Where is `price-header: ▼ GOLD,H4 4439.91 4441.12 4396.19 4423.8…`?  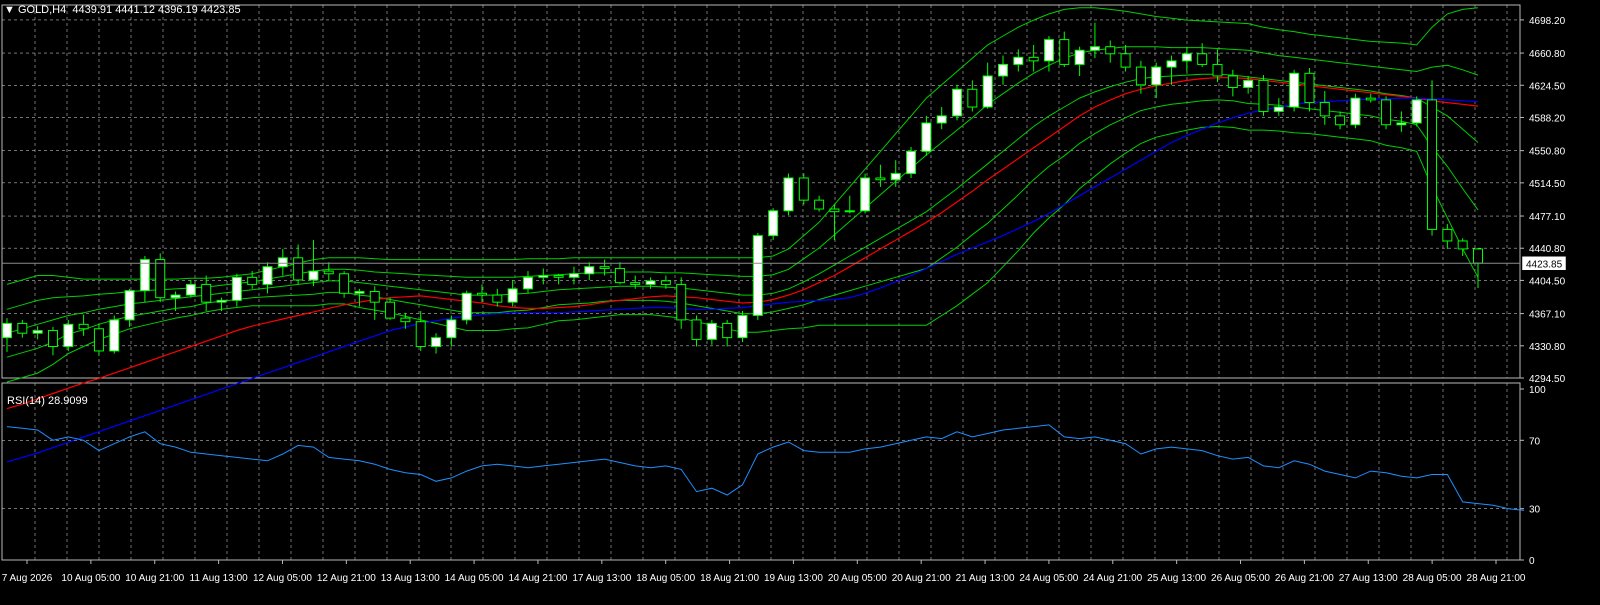
price-header: ▼ GOLD,H4 4439.91 4441.12 4396.19 4423.8… is located at coordinates (122, 10).